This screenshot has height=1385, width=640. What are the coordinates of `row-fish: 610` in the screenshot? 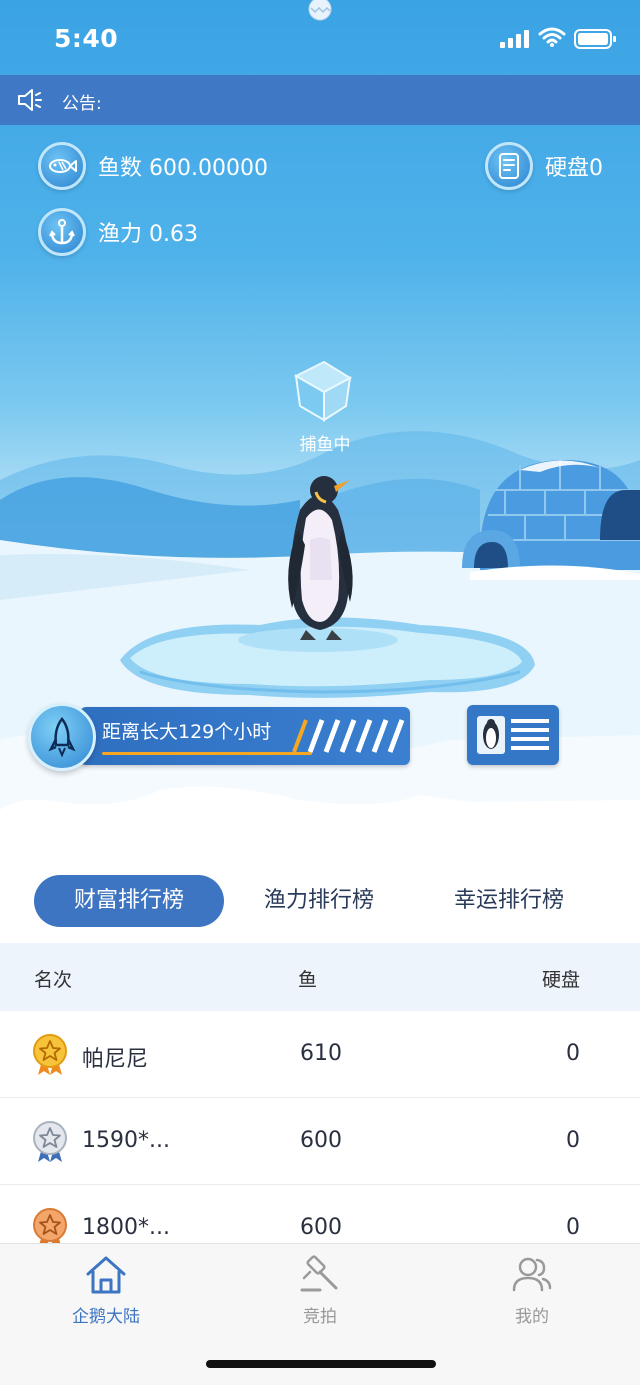 It's located at (321, 1053).